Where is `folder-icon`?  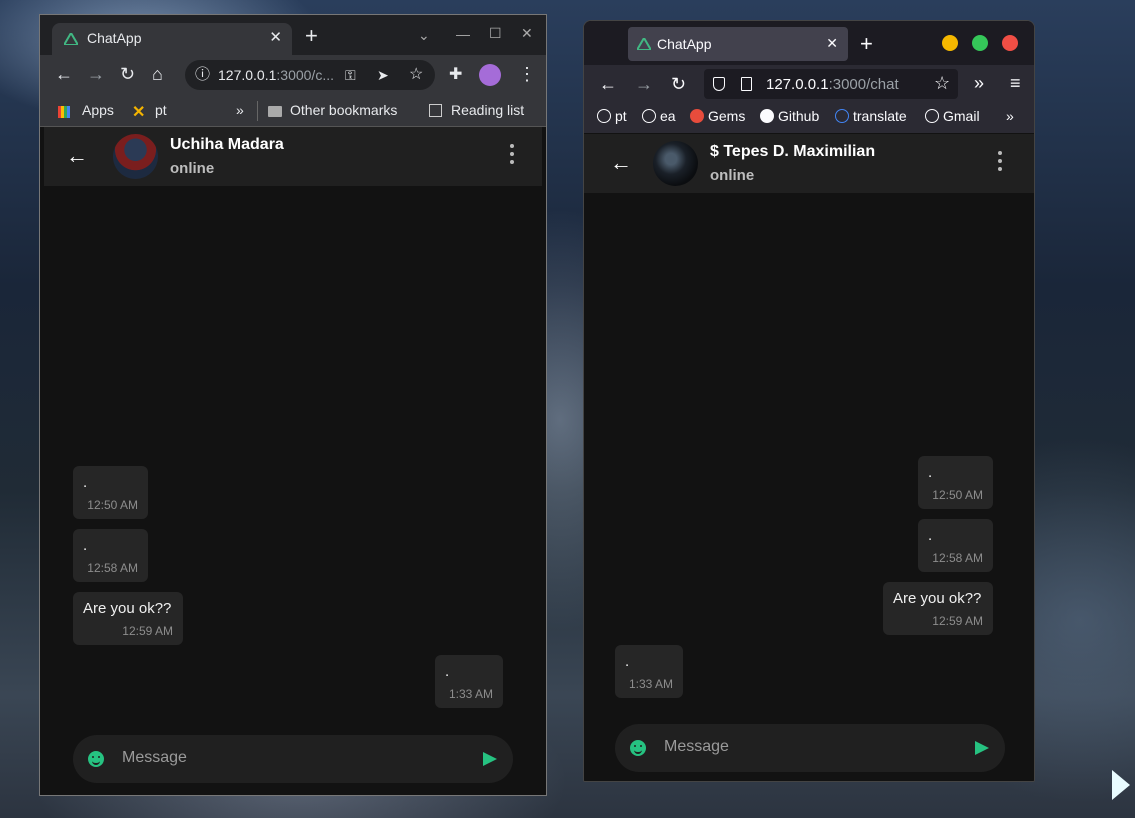
folder-icon is located at coordinates (275, 111).